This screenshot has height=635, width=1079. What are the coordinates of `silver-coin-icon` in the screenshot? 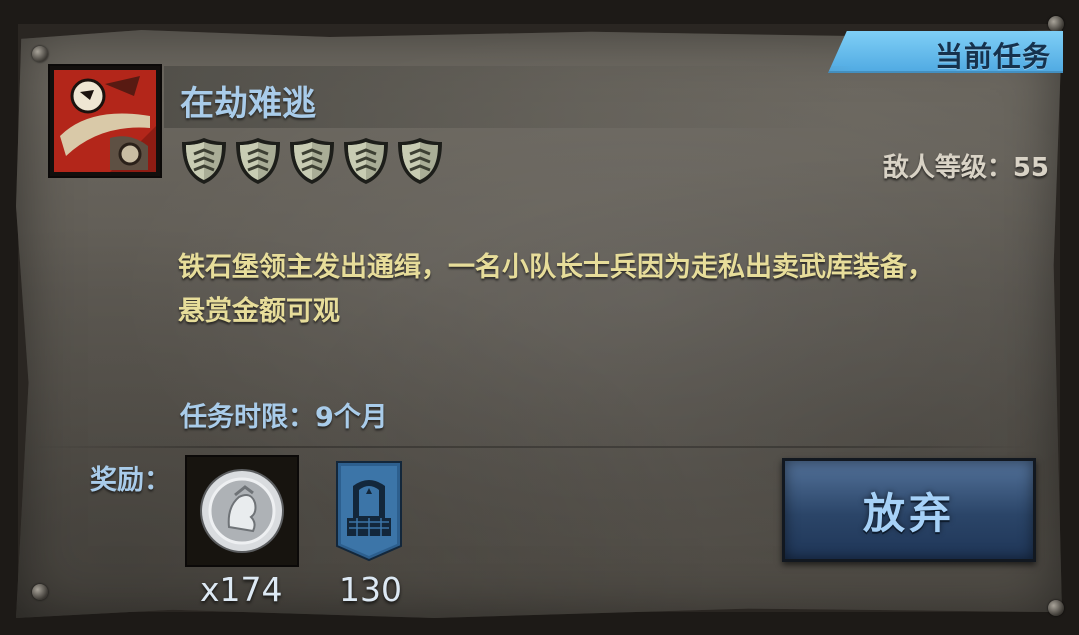 It's located at (242, 511).